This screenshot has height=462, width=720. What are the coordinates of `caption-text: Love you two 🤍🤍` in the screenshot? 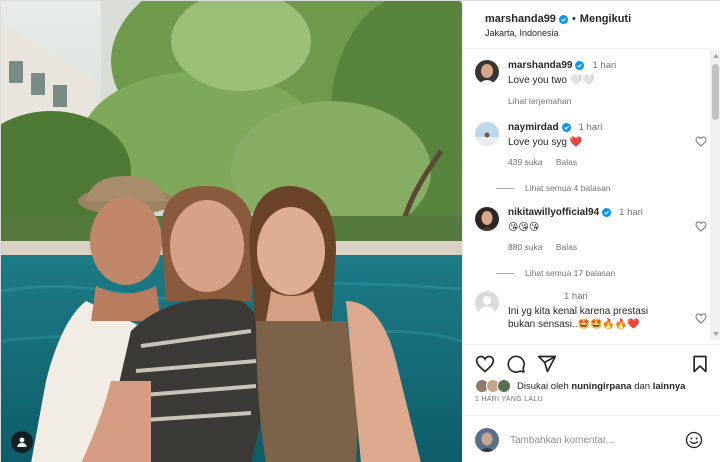 It's located at (551, 80).